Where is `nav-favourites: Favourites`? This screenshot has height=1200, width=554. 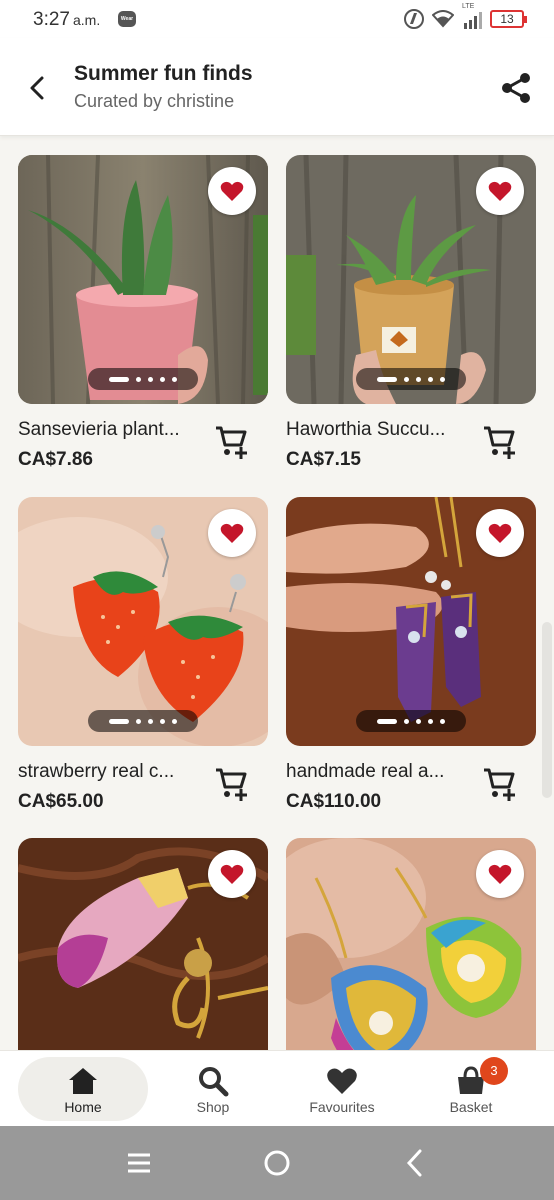
nav-favourites: Favourites is located at coordinates (342, 1089).